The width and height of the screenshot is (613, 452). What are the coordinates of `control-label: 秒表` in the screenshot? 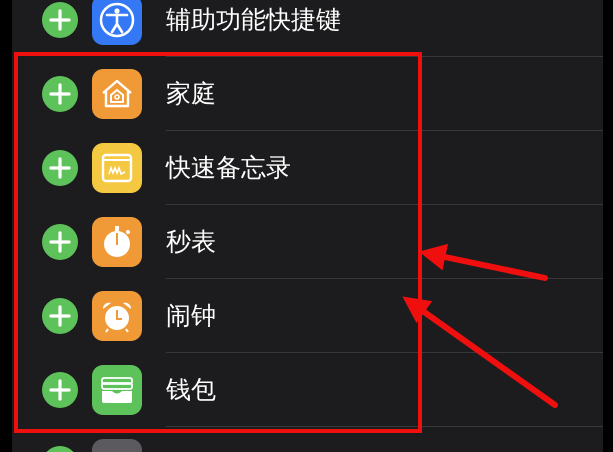 It's located at (191, 242).